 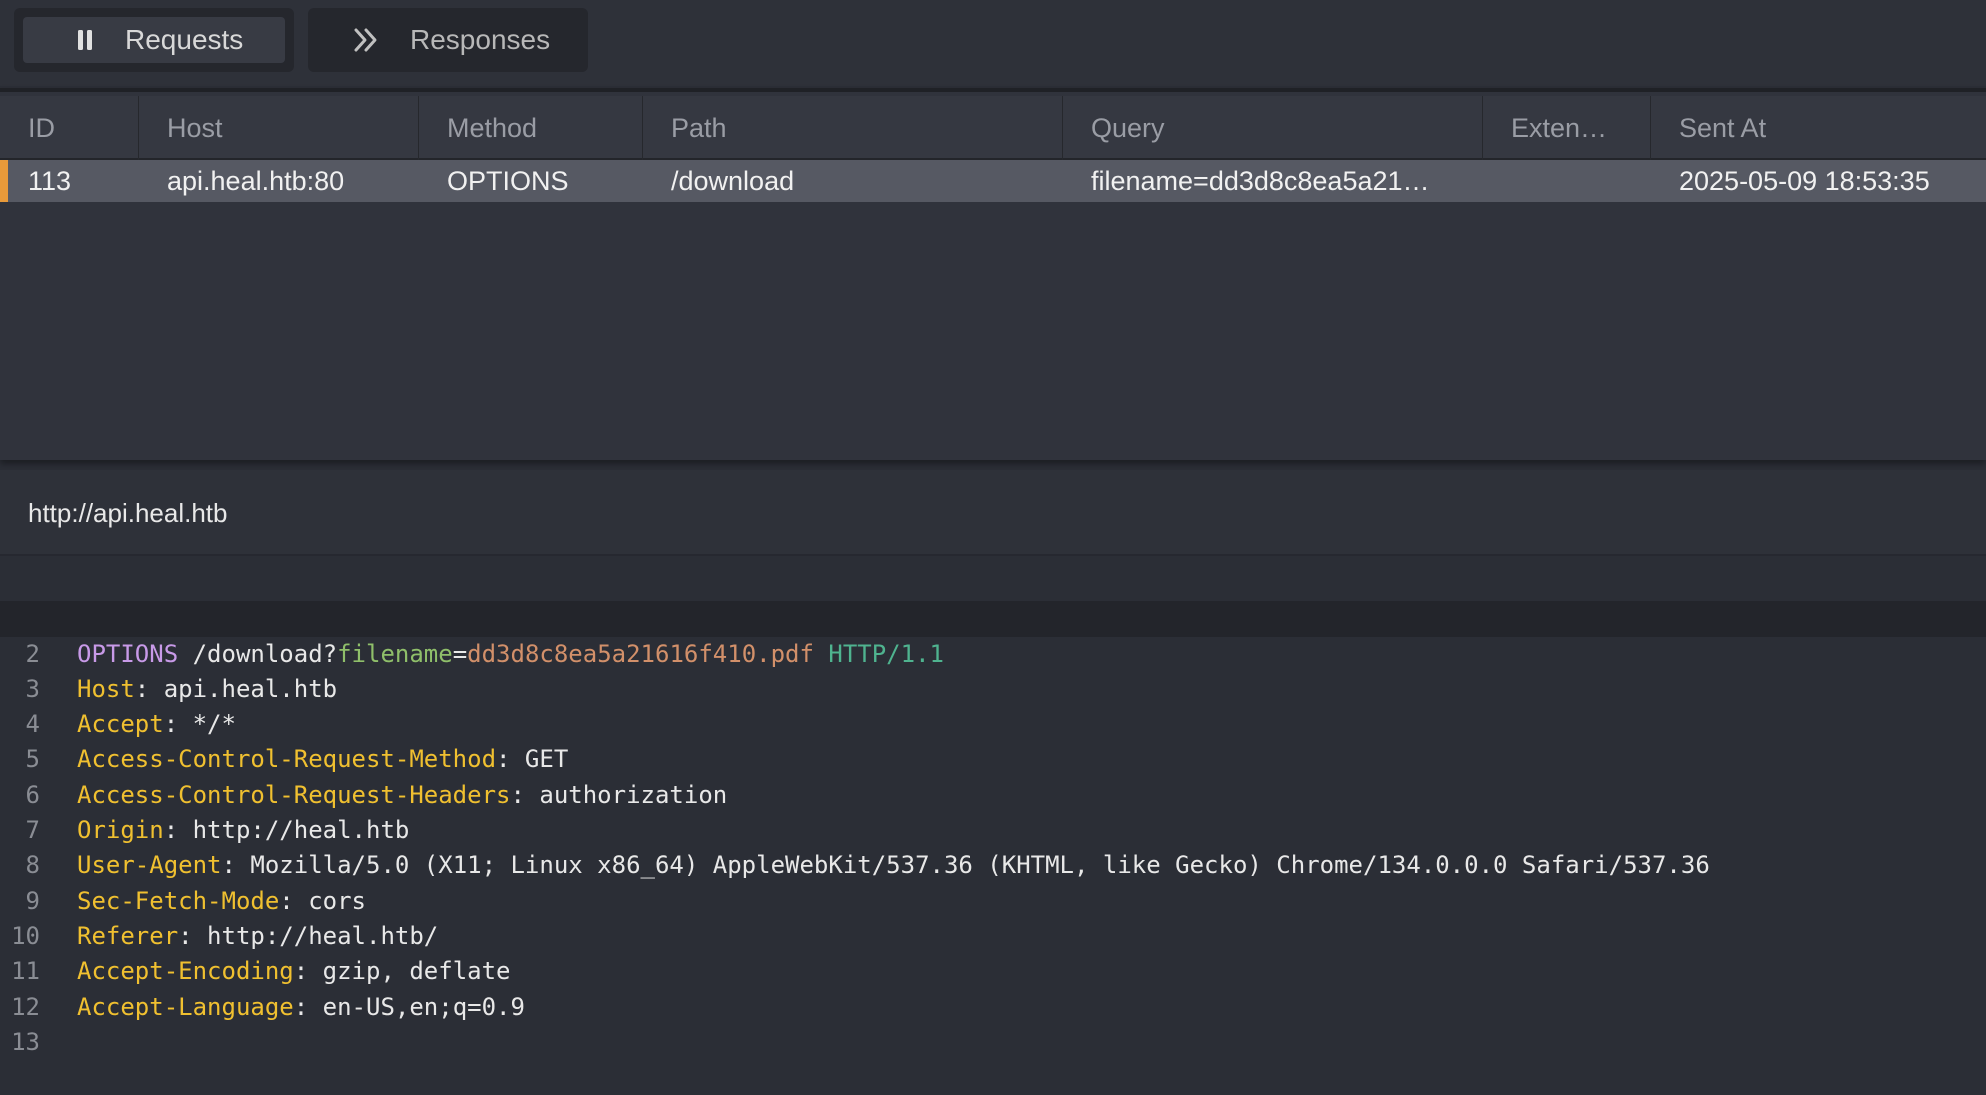 I want to click on editor-line: 10 Accept-Encoding: gzip, deflate, so click(x=993, y=934).